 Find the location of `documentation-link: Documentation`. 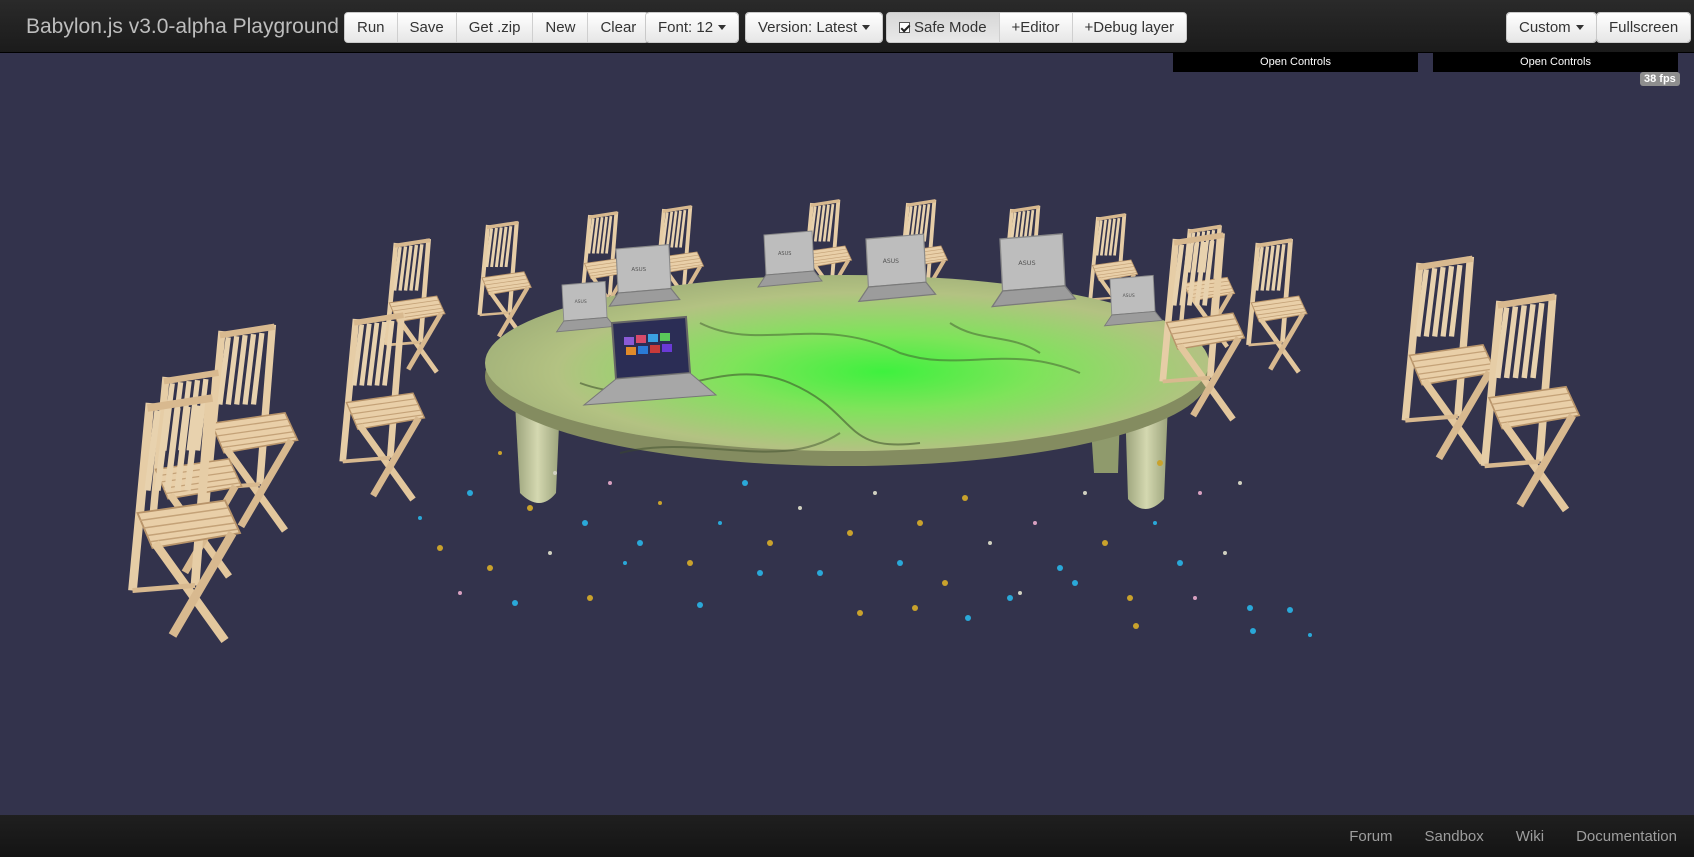

documentation-link: Documentation is located at coordinates (1626, 836).